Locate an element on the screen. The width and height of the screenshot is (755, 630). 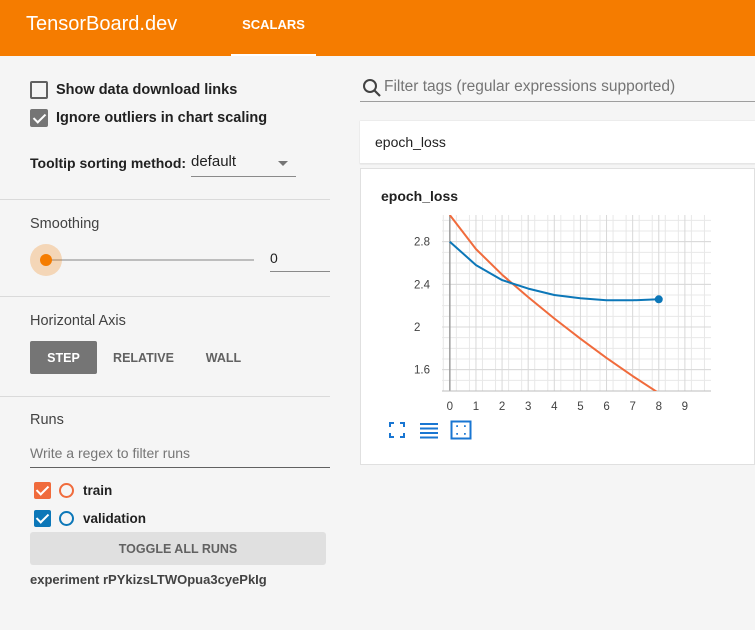
experiment-id: experiment rPYkizsLTWOpua3cyePkIg is located at coordinates (148, 579).